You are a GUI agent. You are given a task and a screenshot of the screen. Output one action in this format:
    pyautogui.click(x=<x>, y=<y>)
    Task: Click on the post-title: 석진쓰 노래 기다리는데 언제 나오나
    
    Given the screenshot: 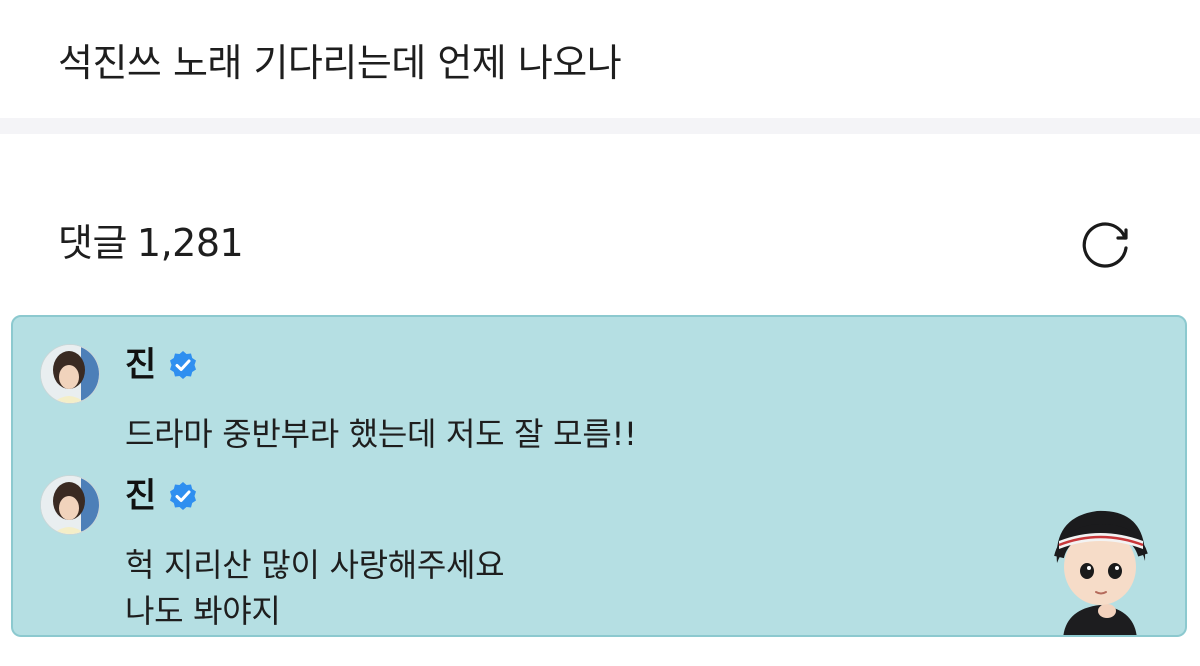 What is the action you would take?
    pyautogui.click(x=340, y=63)
    